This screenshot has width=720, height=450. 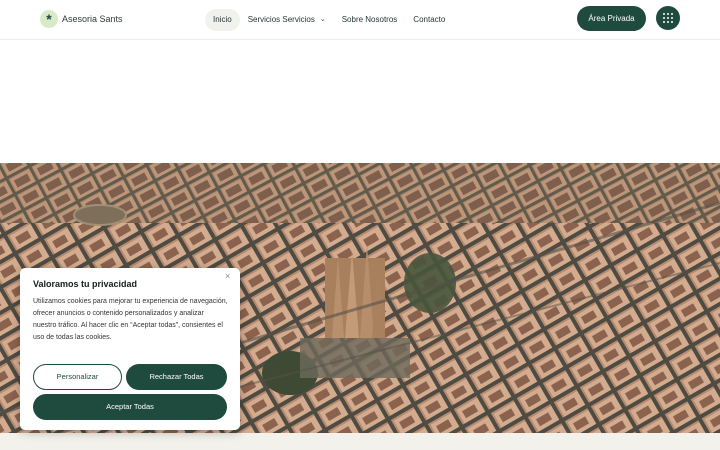 I want to click on nav-item-contacto: Contacto, so click(x=429, y=20).